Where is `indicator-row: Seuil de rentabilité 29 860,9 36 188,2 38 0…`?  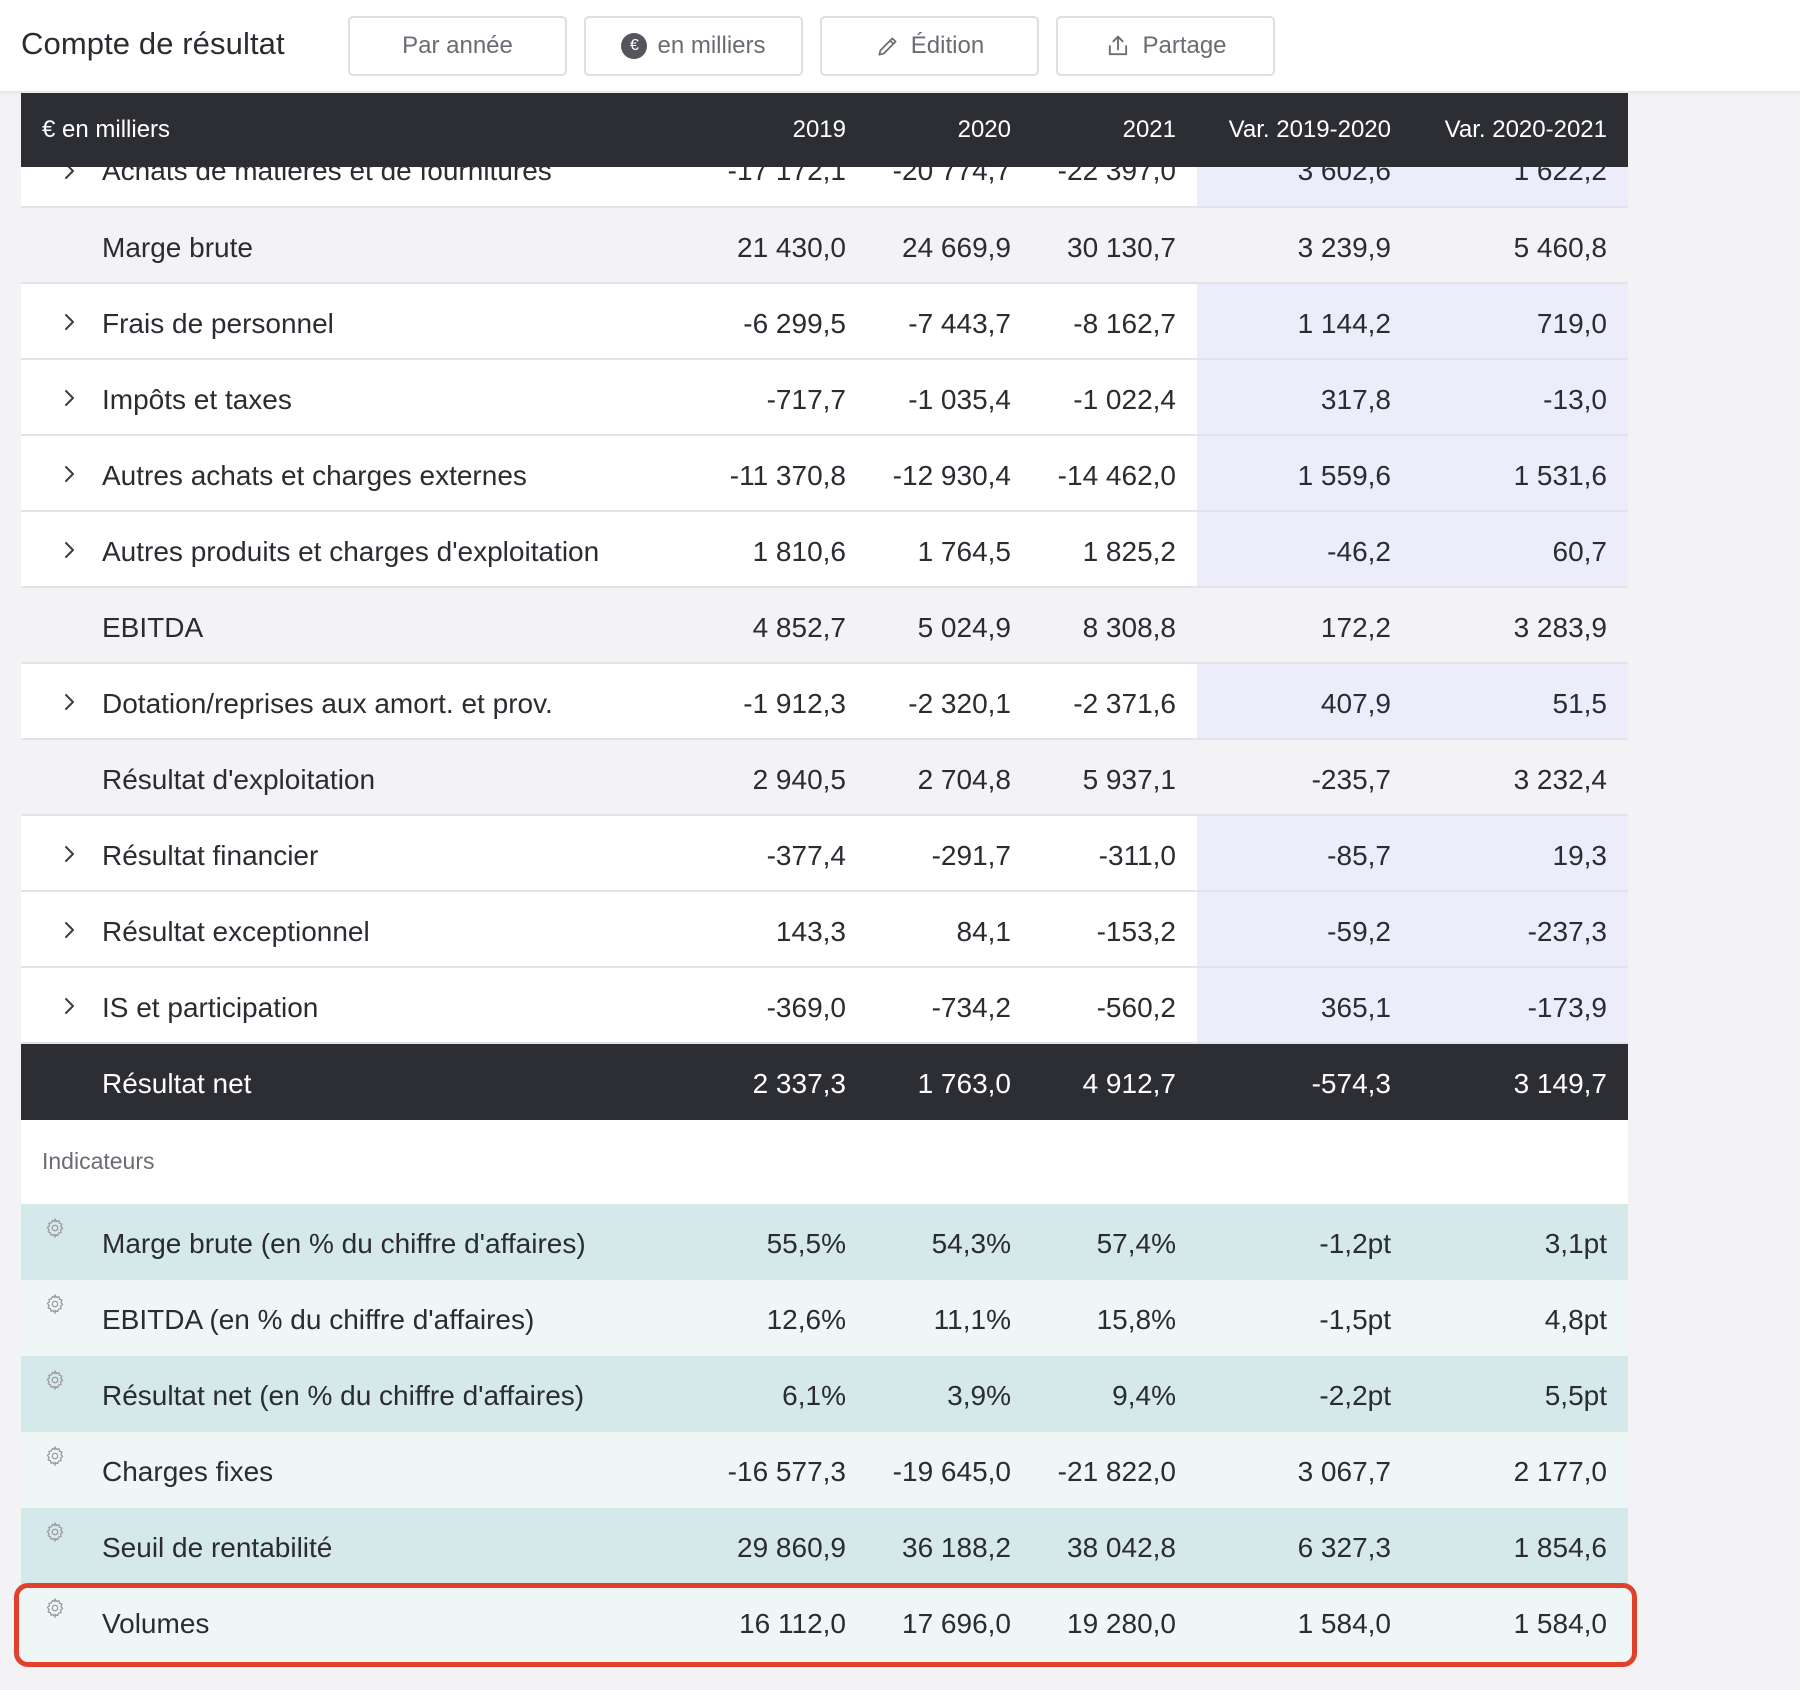
indicator-row: Seuil de rentabilité 29 860,9 36 188,2 38 0… is located at coordinates (824, 1546).